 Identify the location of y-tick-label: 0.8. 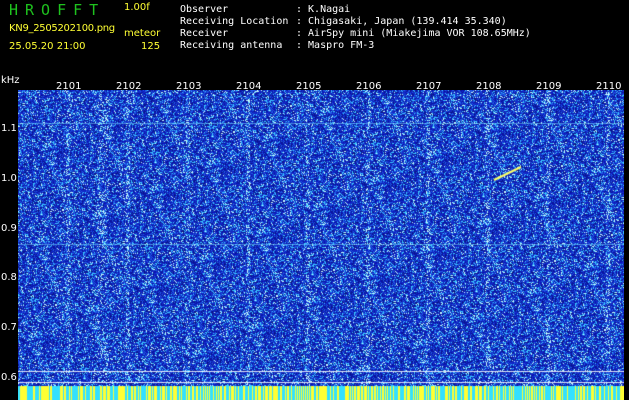
(9, 277).